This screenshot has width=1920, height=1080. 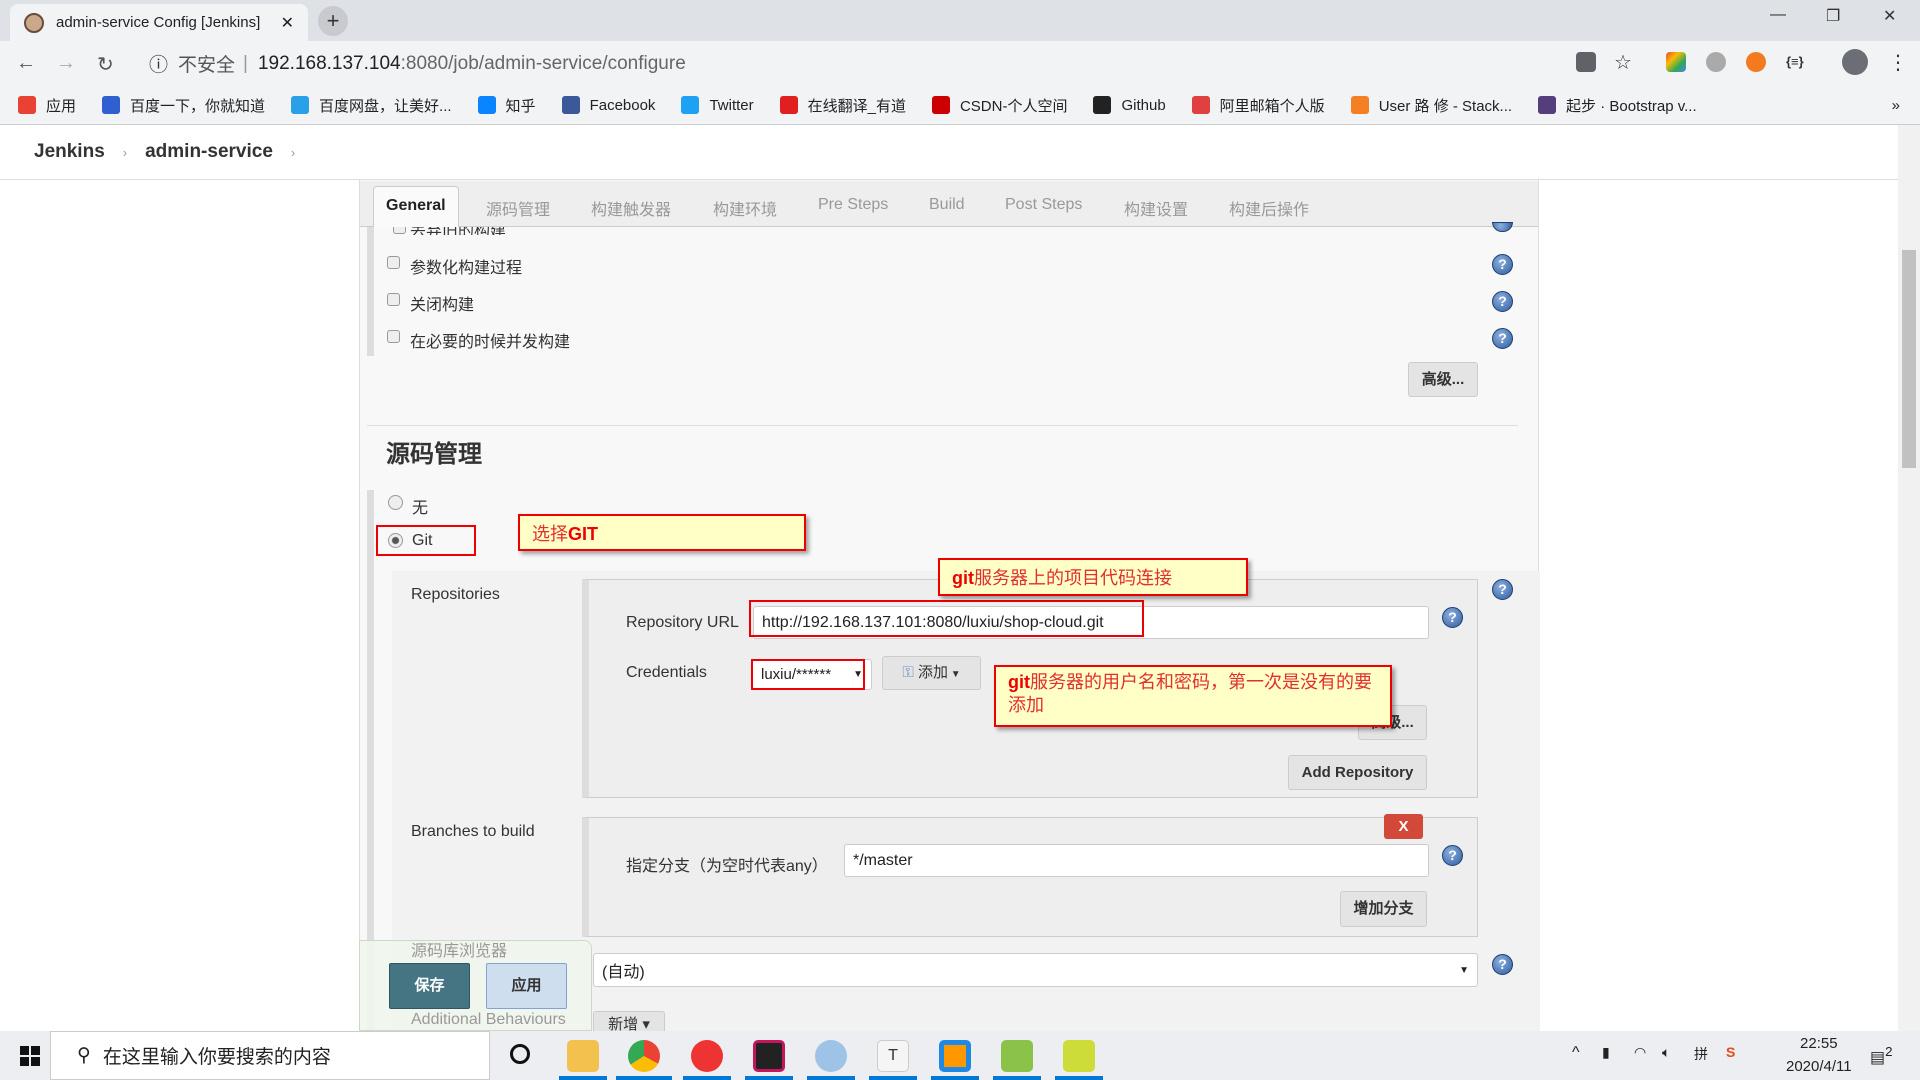 What do you see at coordinates (853, 205) in the screenshot?
I see `tab-pre-steps: Pre Steps` at bounding box center [853, 205].